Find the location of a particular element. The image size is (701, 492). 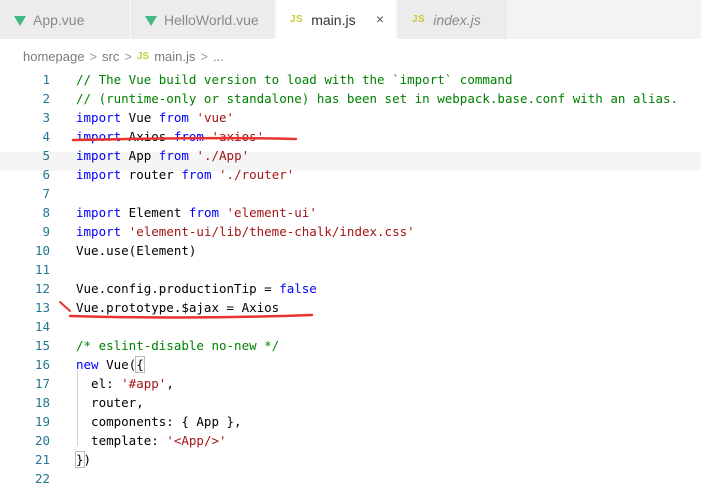

line-number: 14 is located at coordinates (42, 326).